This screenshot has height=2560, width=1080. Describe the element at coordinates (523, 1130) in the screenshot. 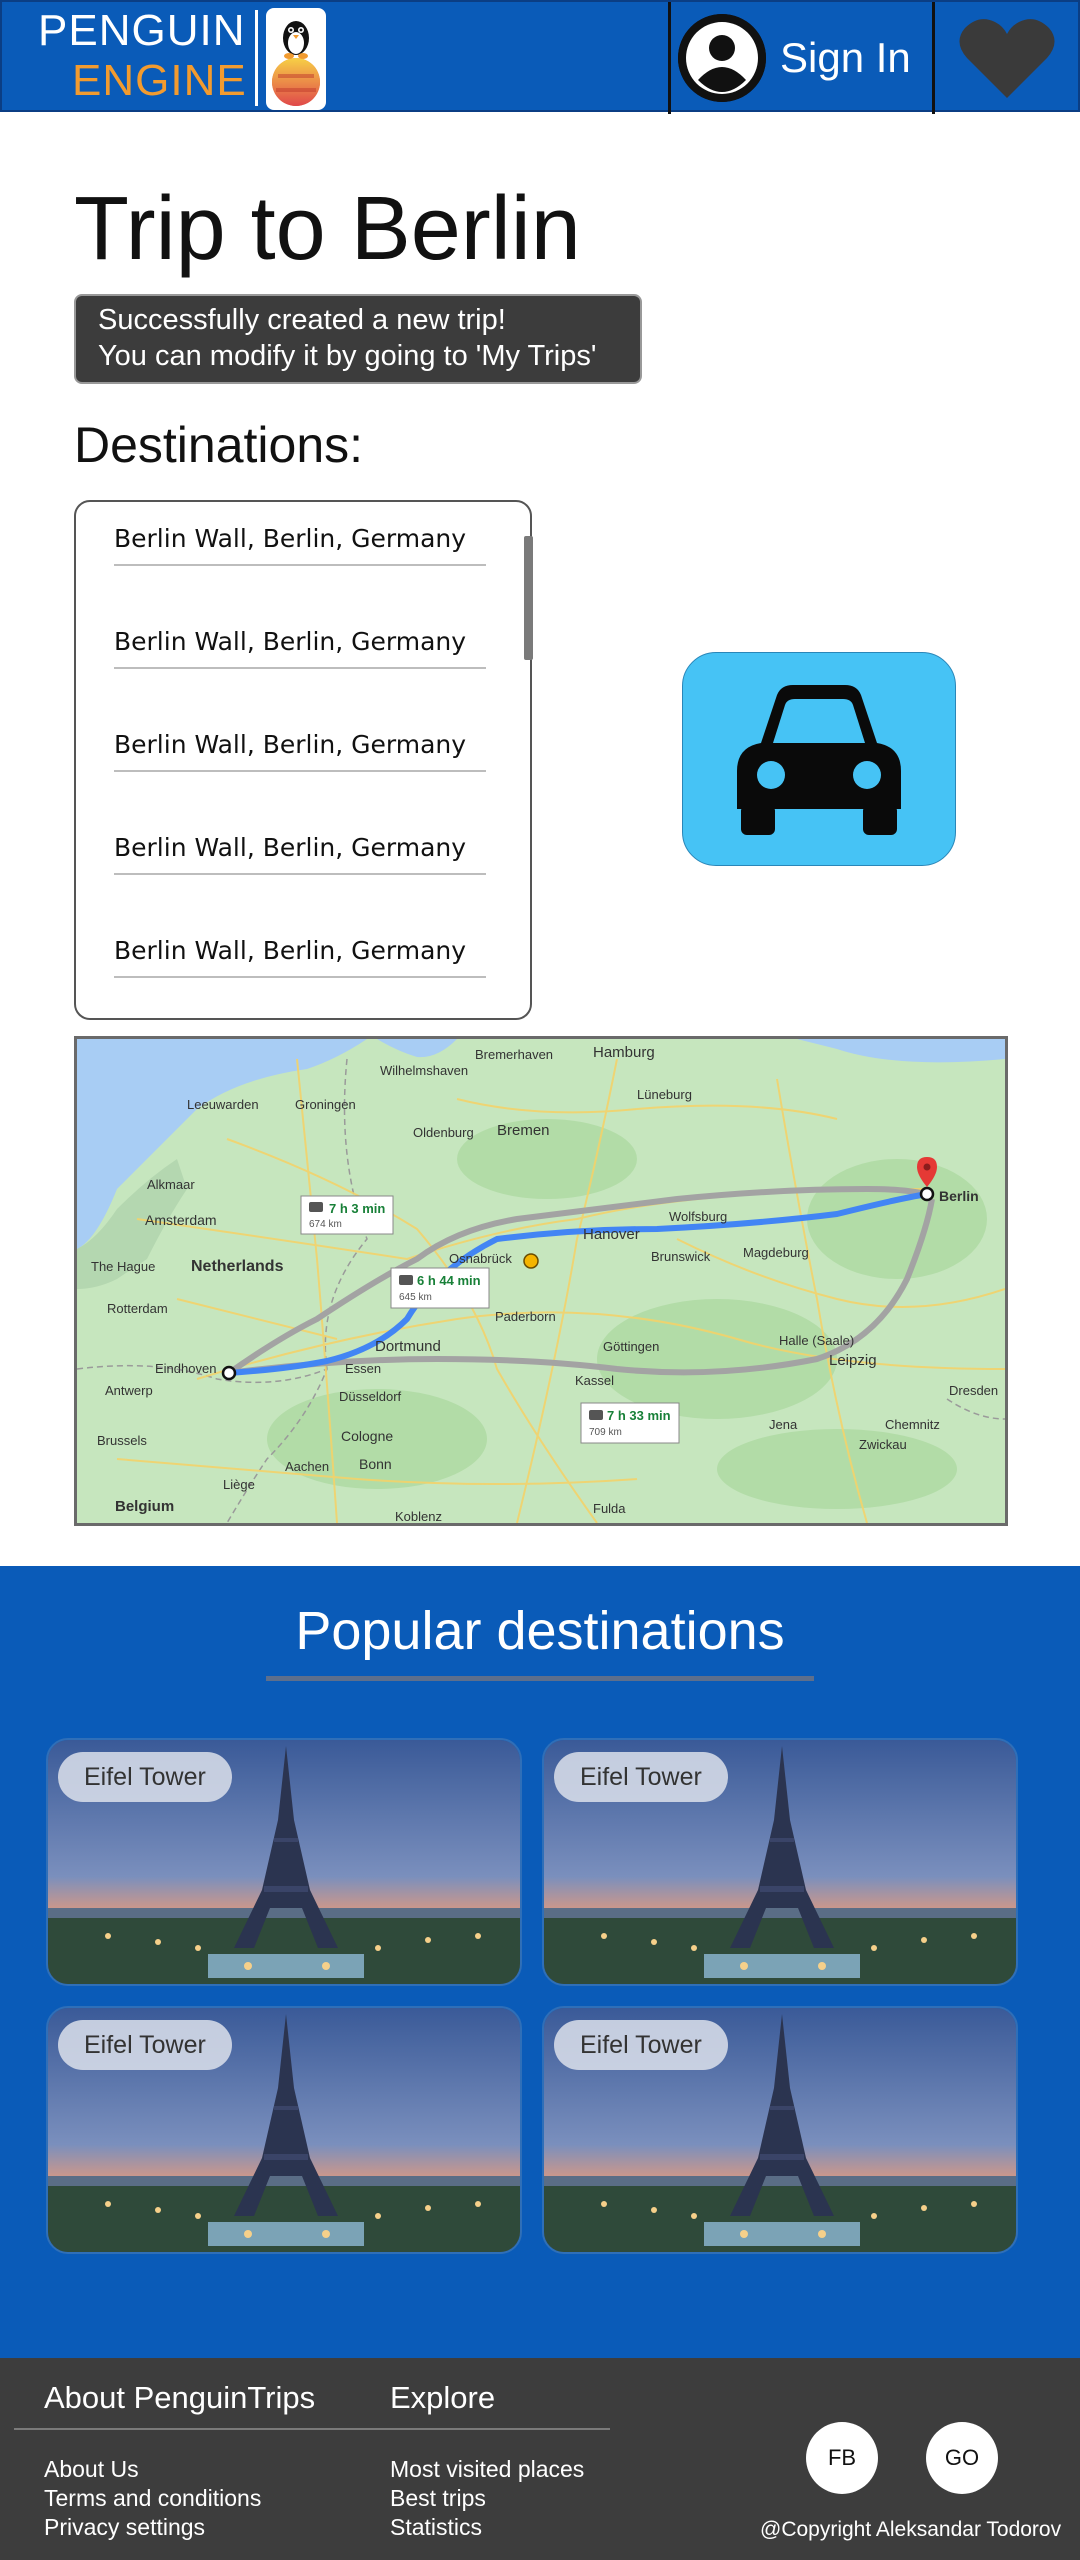

I see `map-label: Bremen` at that location.